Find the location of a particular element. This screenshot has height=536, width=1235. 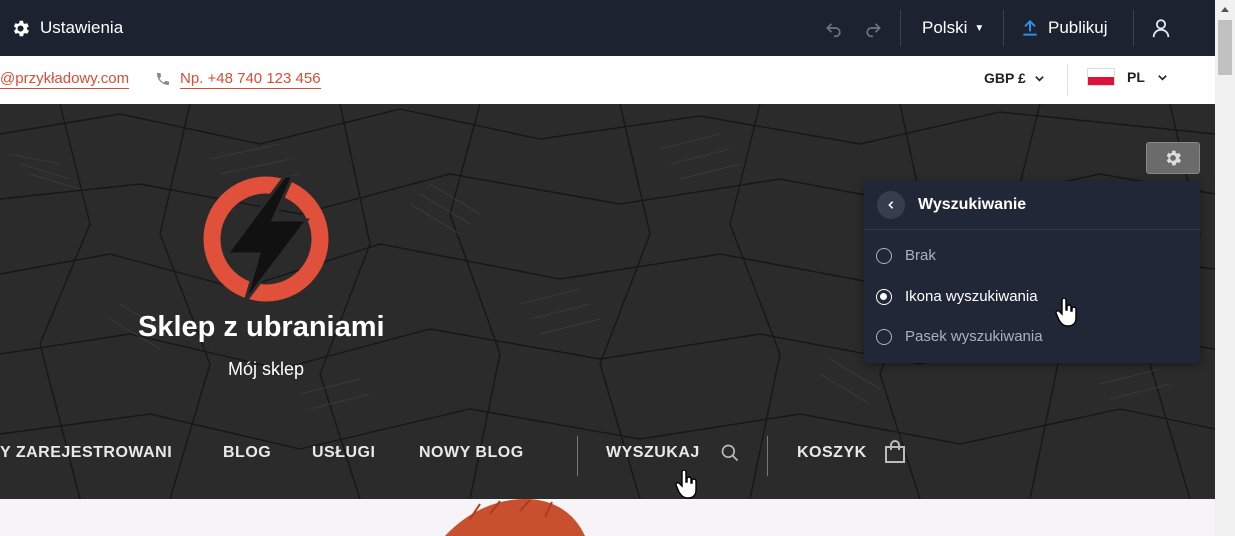

nav-item-search: WYSZUKAJ is located at coordinates (653, 453).